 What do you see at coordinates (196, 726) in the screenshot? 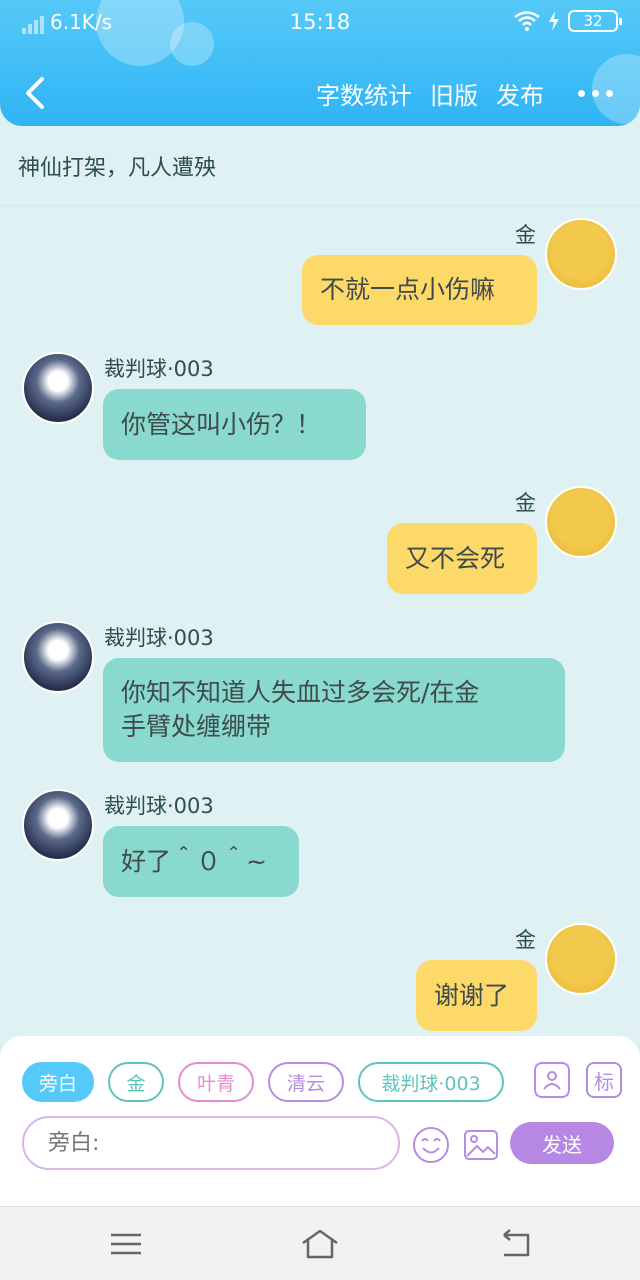
I see `message-text-line: 手臂处缠绷带` at bounding box center [196, 726].